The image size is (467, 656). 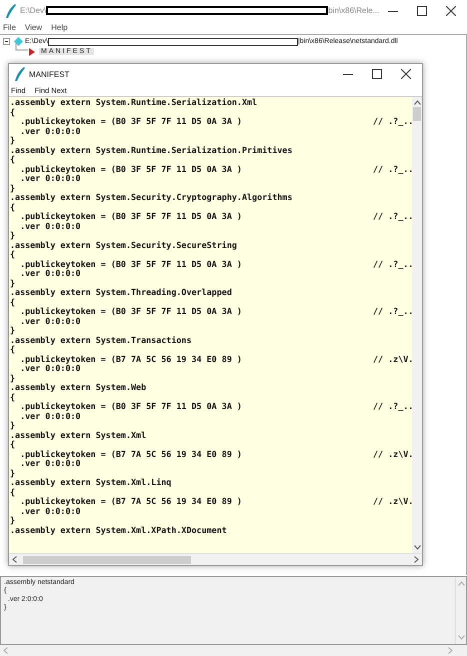 What do you see at coordinates (134, 103) in the screenshot?
I see `code-line: .assembly extern System.Runtime.Serialization.Xml` at bounding box center [134, 103].